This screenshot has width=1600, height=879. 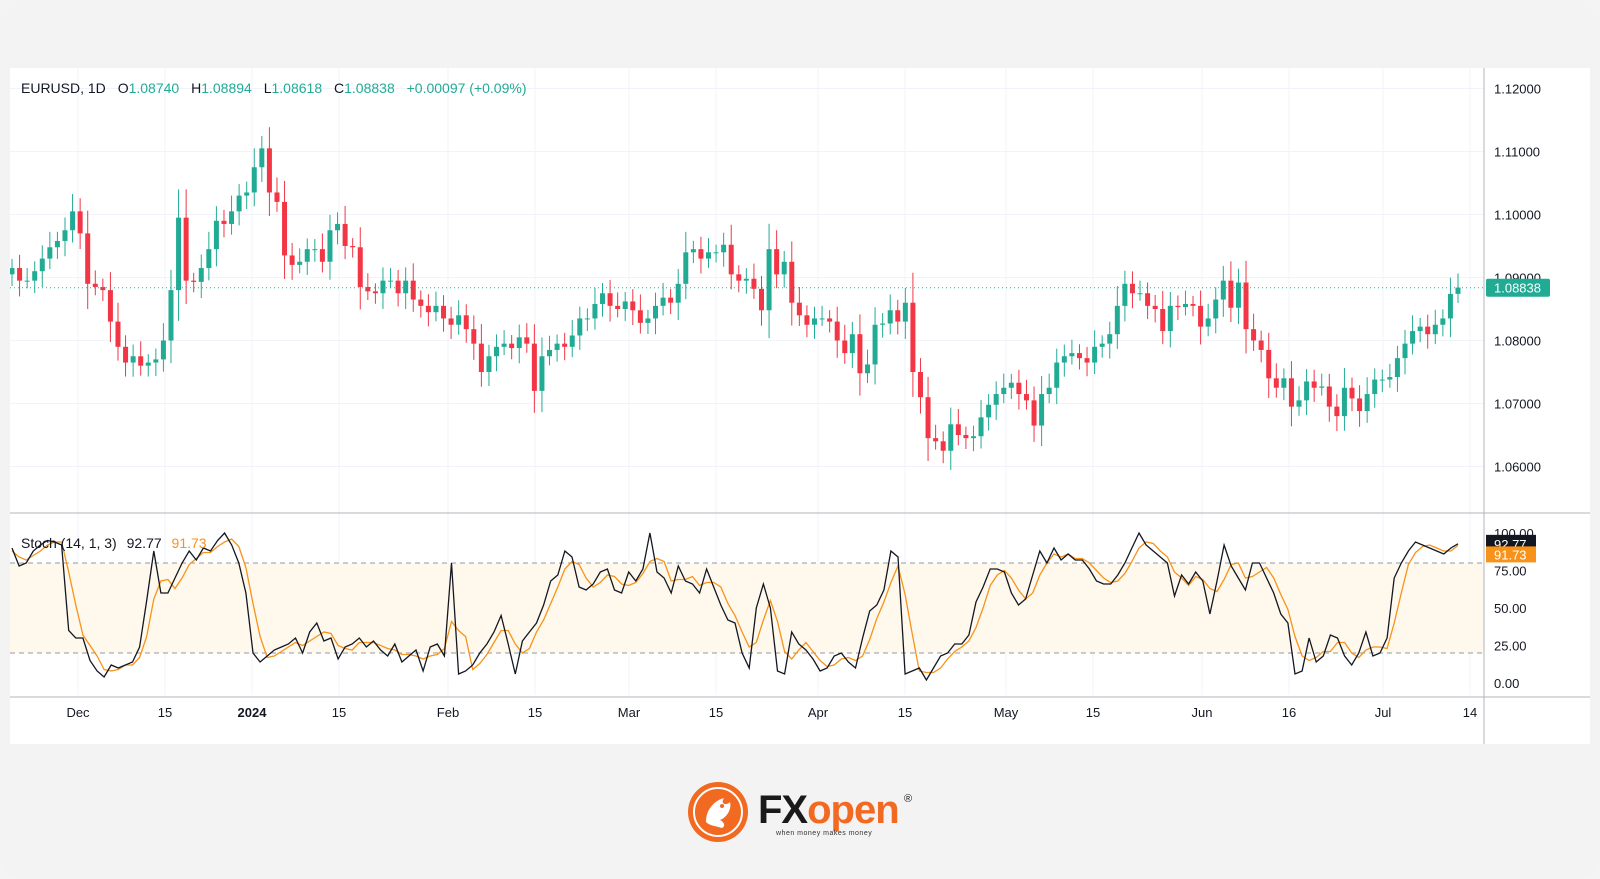 I want to click on time-tick-label: 2024, so click(x=253, y=712).